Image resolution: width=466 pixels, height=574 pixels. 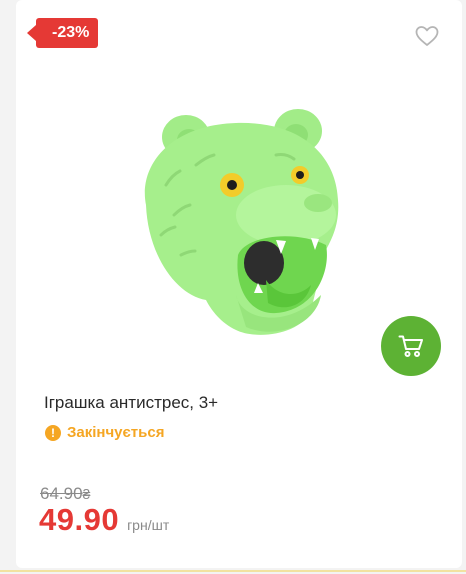 I want to click on old-price: 64.90₴, so click(x=65, y=494).